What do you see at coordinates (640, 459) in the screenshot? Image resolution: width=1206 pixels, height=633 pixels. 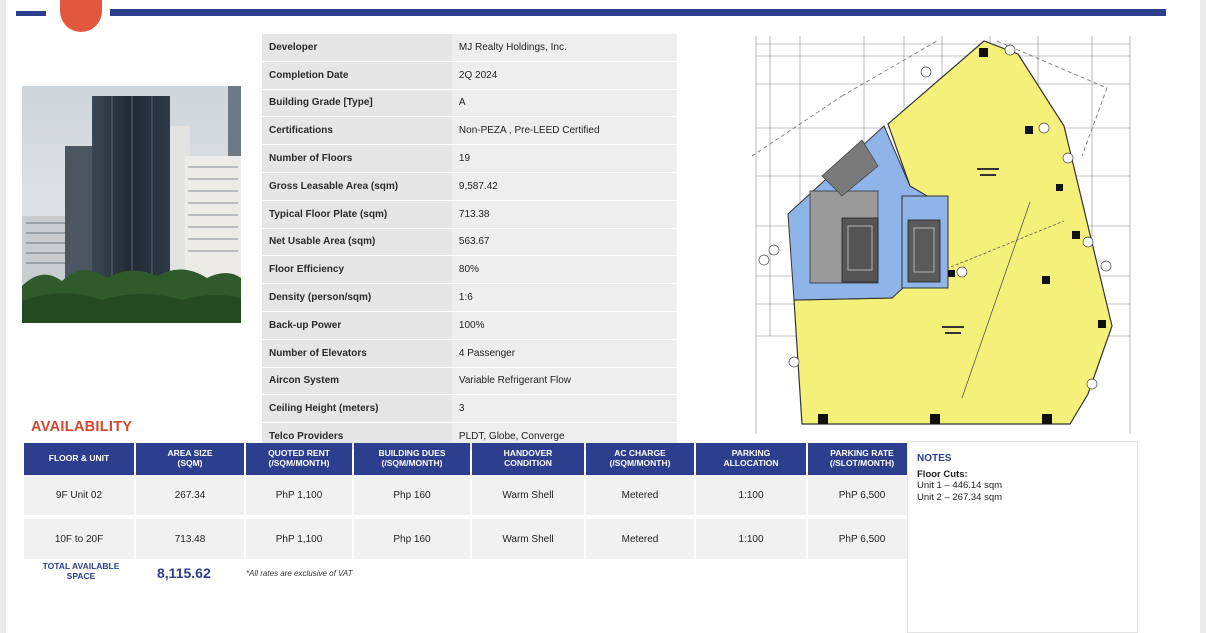 I see `col-ac-charge: AC CHARGE (/sqm/month)` at bounding box center [640, 459].